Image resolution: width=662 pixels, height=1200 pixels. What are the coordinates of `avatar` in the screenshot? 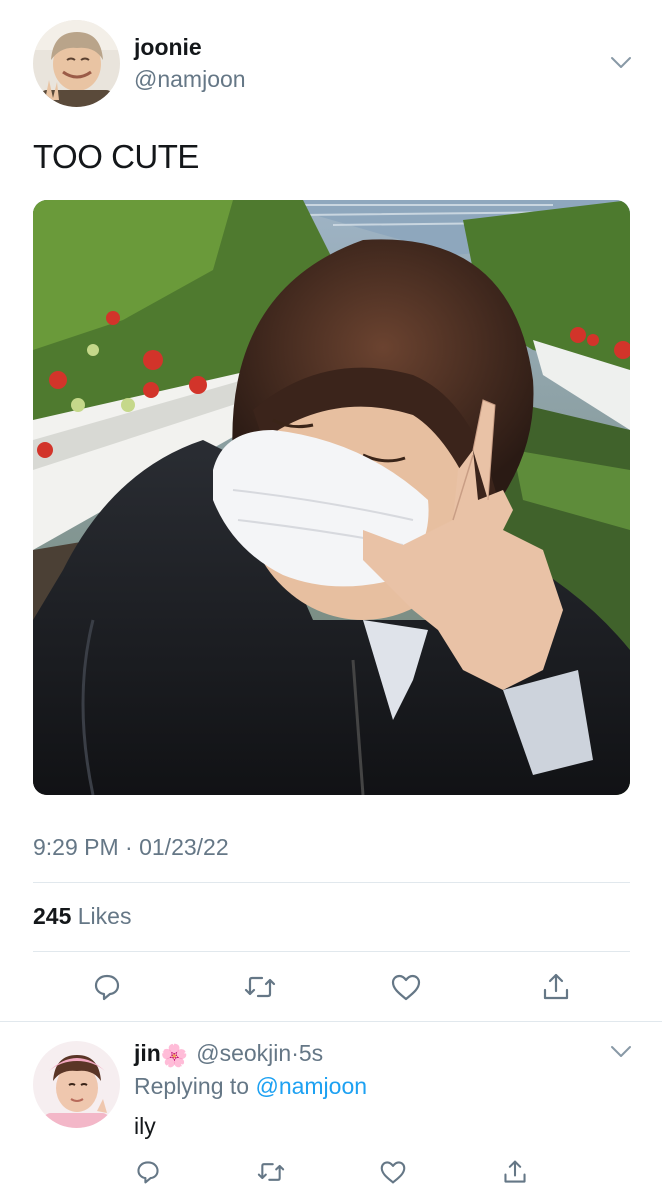 It's located at (76, 63).